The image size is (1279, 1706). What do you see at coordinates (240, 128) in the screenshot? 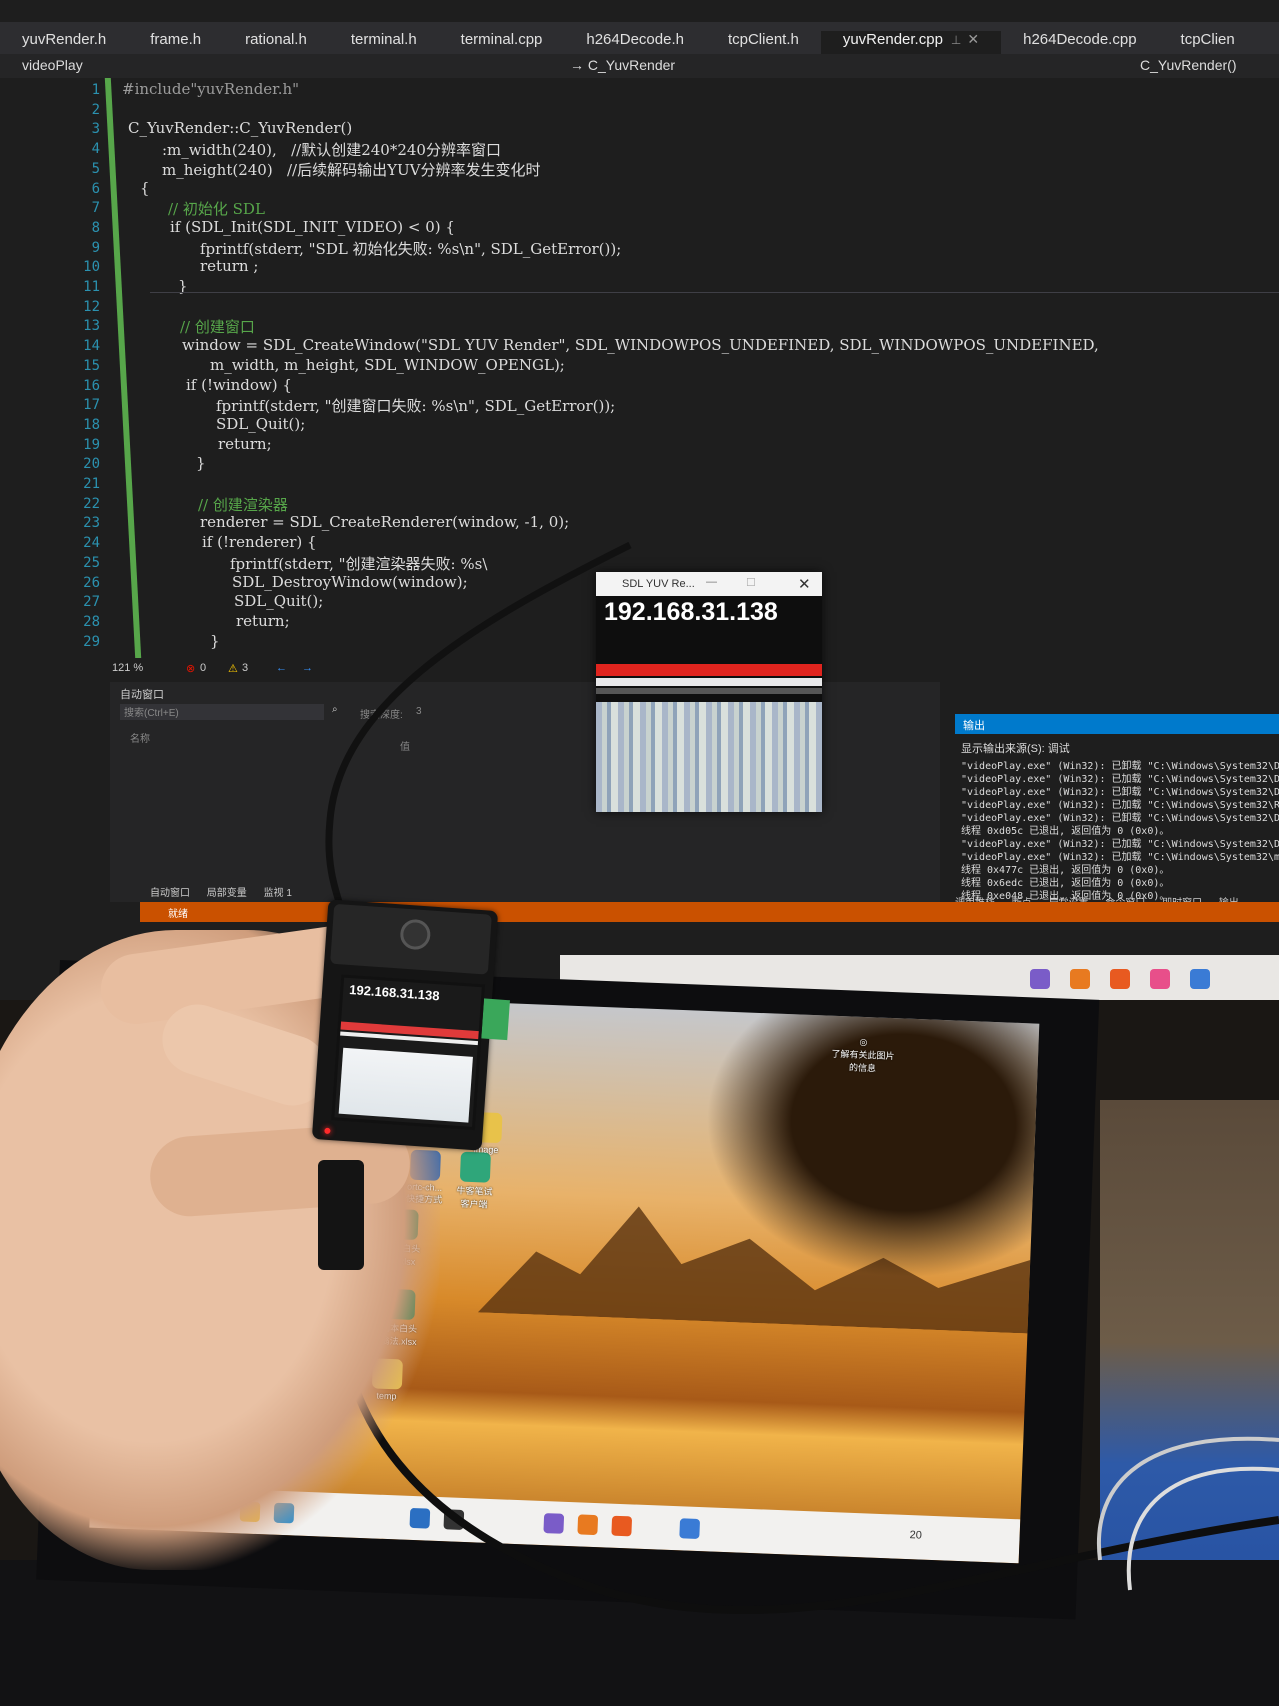
I see `code-line: C_YuvRender::C_YuvRender()` at bounding box center [240, 128].